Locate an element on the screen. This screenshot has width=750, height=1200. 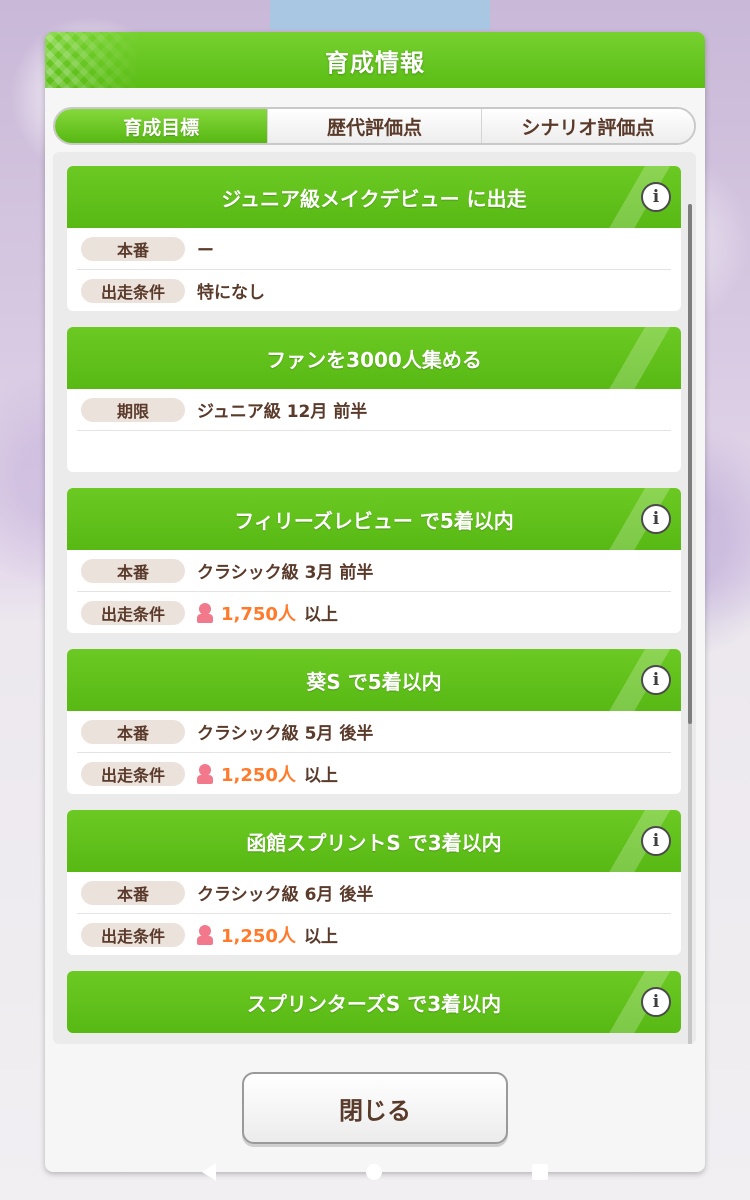
goal-row: 出走条件 特になし is located at coordinates (374, 290).